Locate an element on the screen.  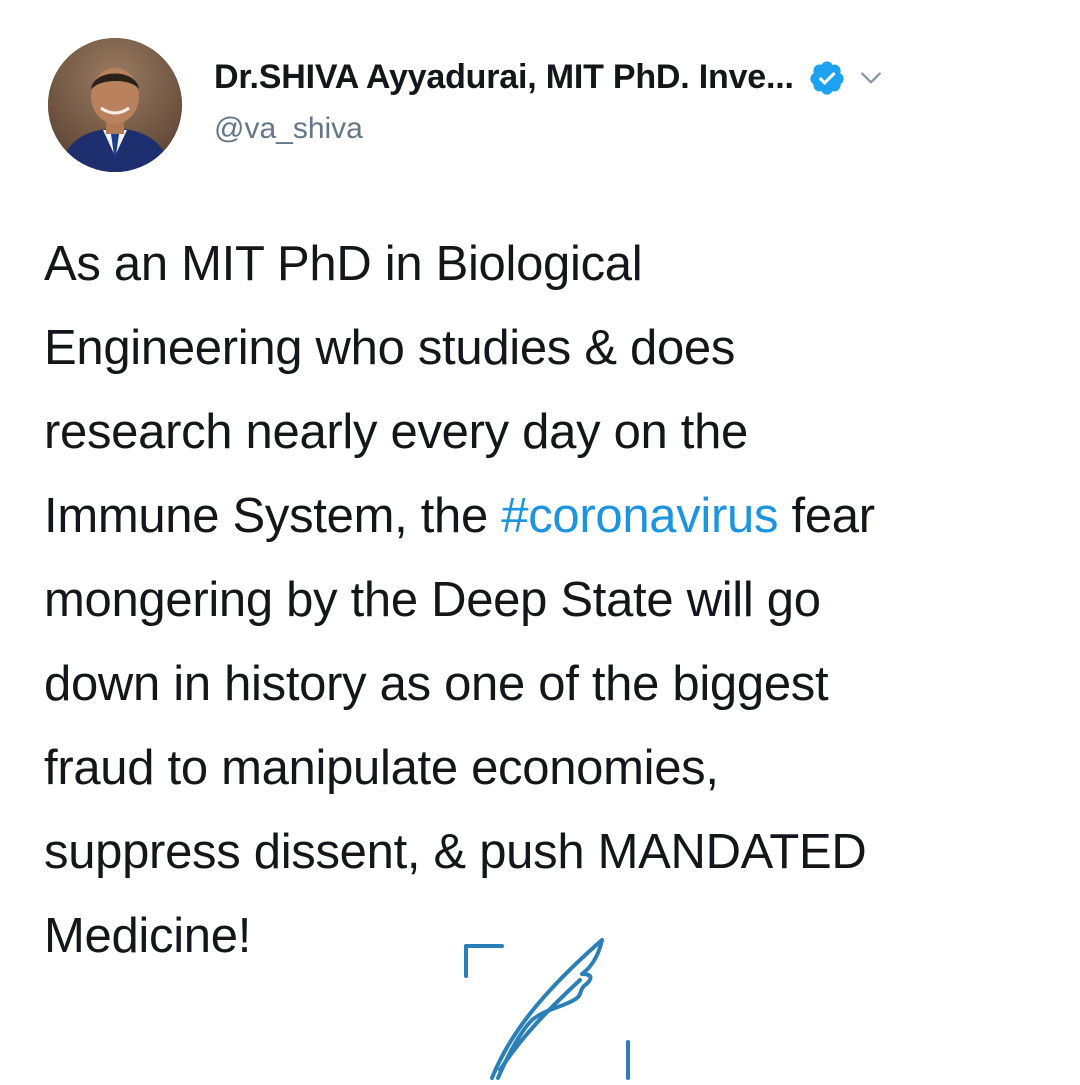
verified-badge-icon is located at coordinates (827, 78).